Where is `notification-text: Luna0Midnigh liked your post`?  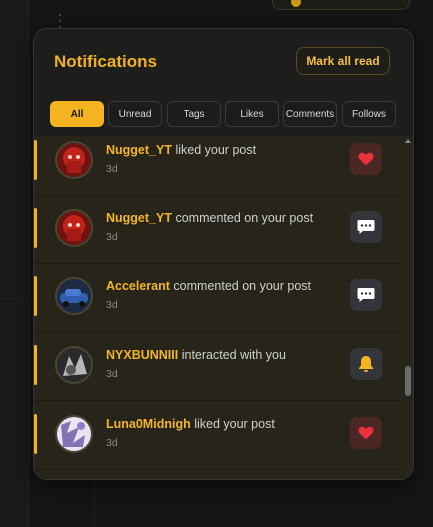 notification-text: Luna0Midnigh liked your post is located at coordinates (190, 424).